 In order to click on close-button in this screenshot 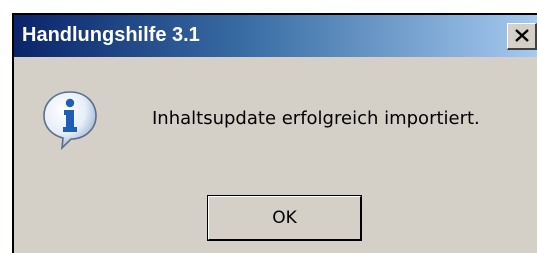, I will do `click(522, 36)`.